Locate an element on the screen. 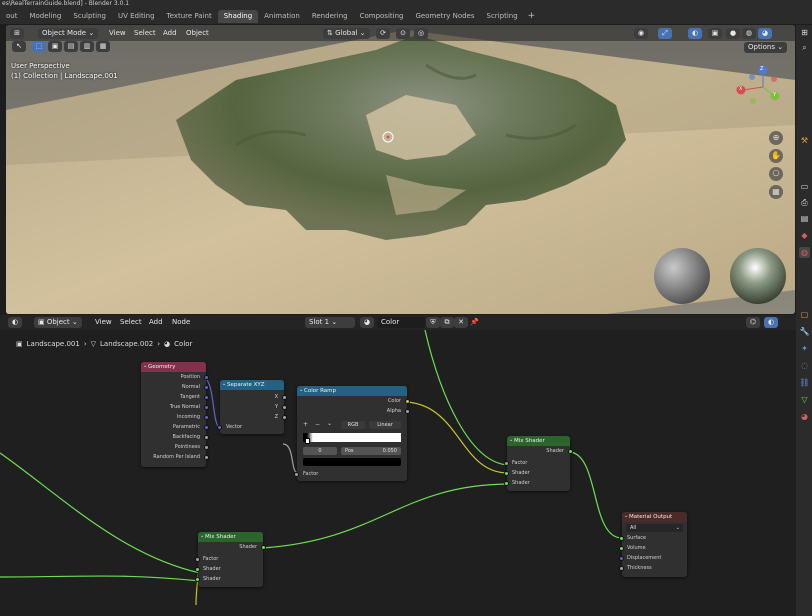  mix-shader-top-title: Mix Shader is located at coordinates (538, 441).